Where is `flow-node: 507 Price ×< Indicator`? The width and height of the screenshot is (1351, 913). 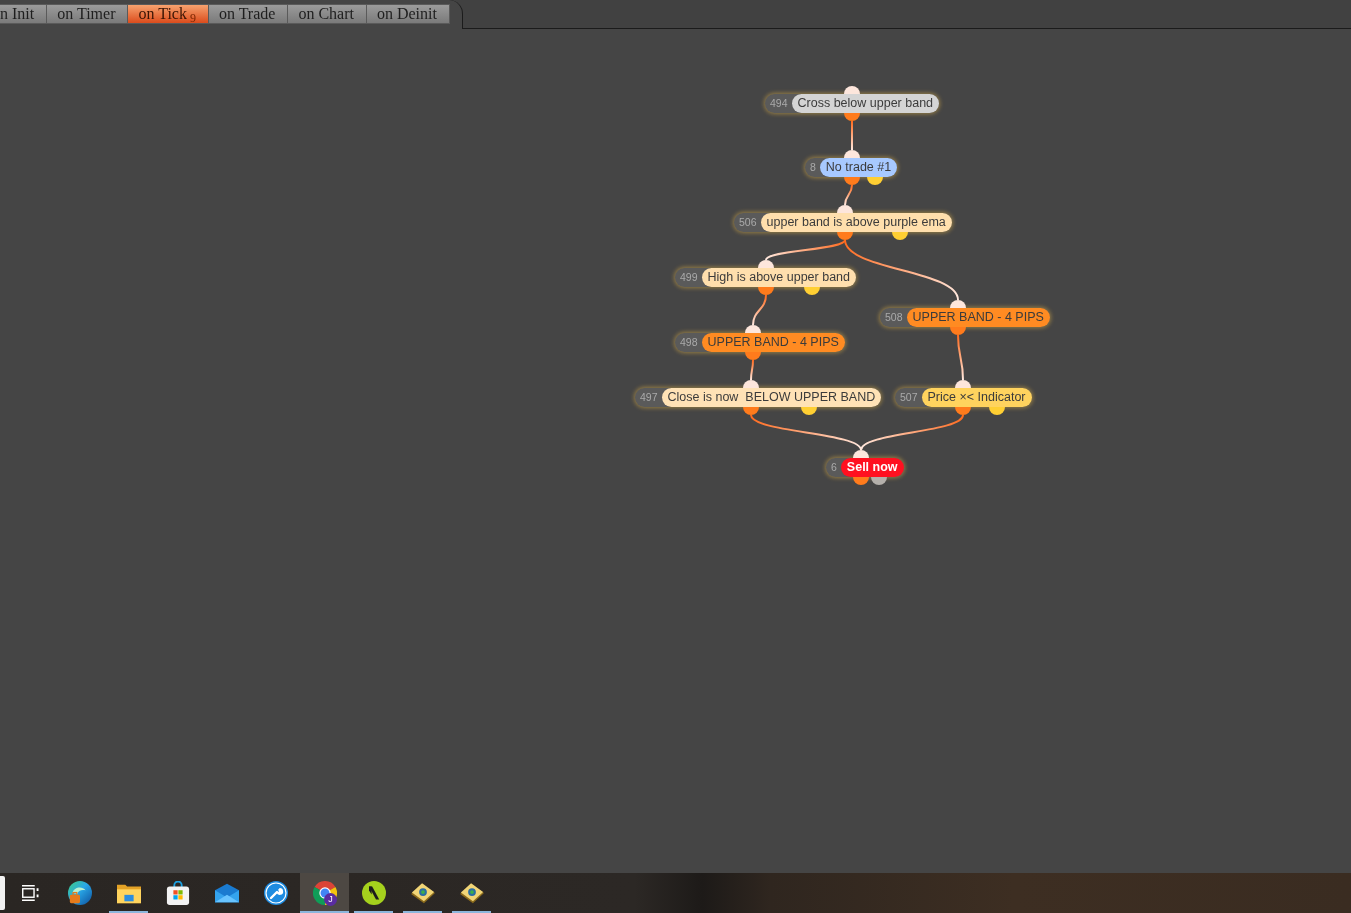 flow-node: 507 Price ×< Indicator is located at coordinates (963, 397).